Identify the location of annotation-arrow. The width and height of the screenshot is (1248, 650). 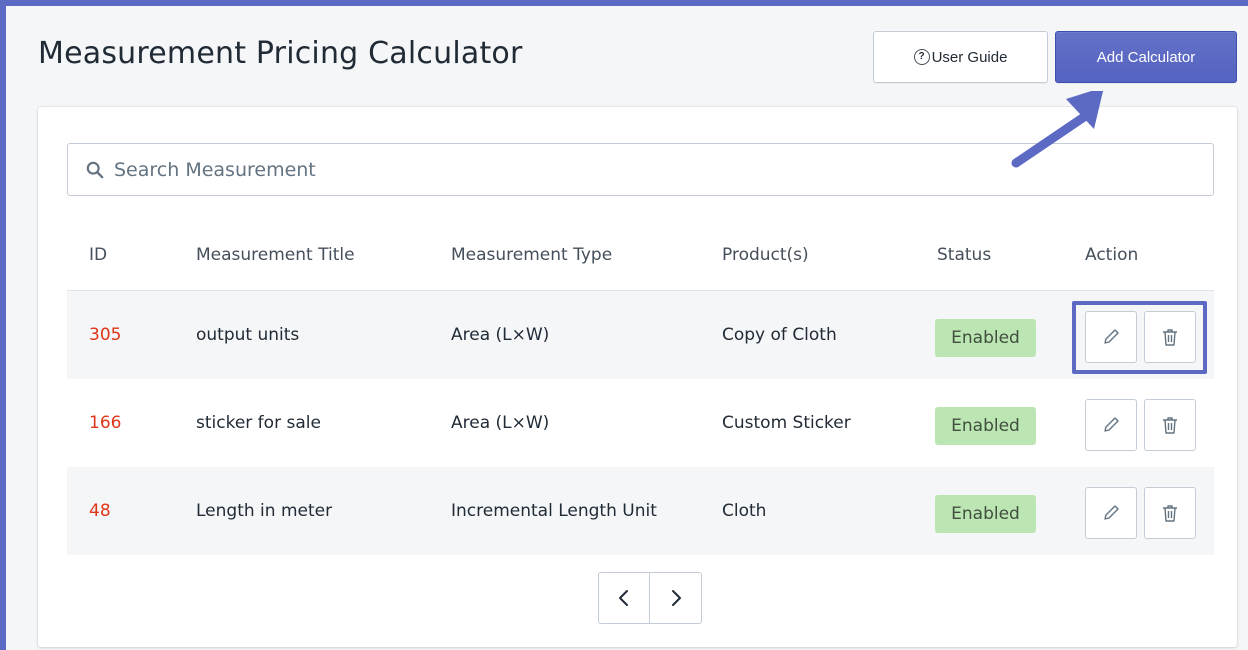
(1057, 129).